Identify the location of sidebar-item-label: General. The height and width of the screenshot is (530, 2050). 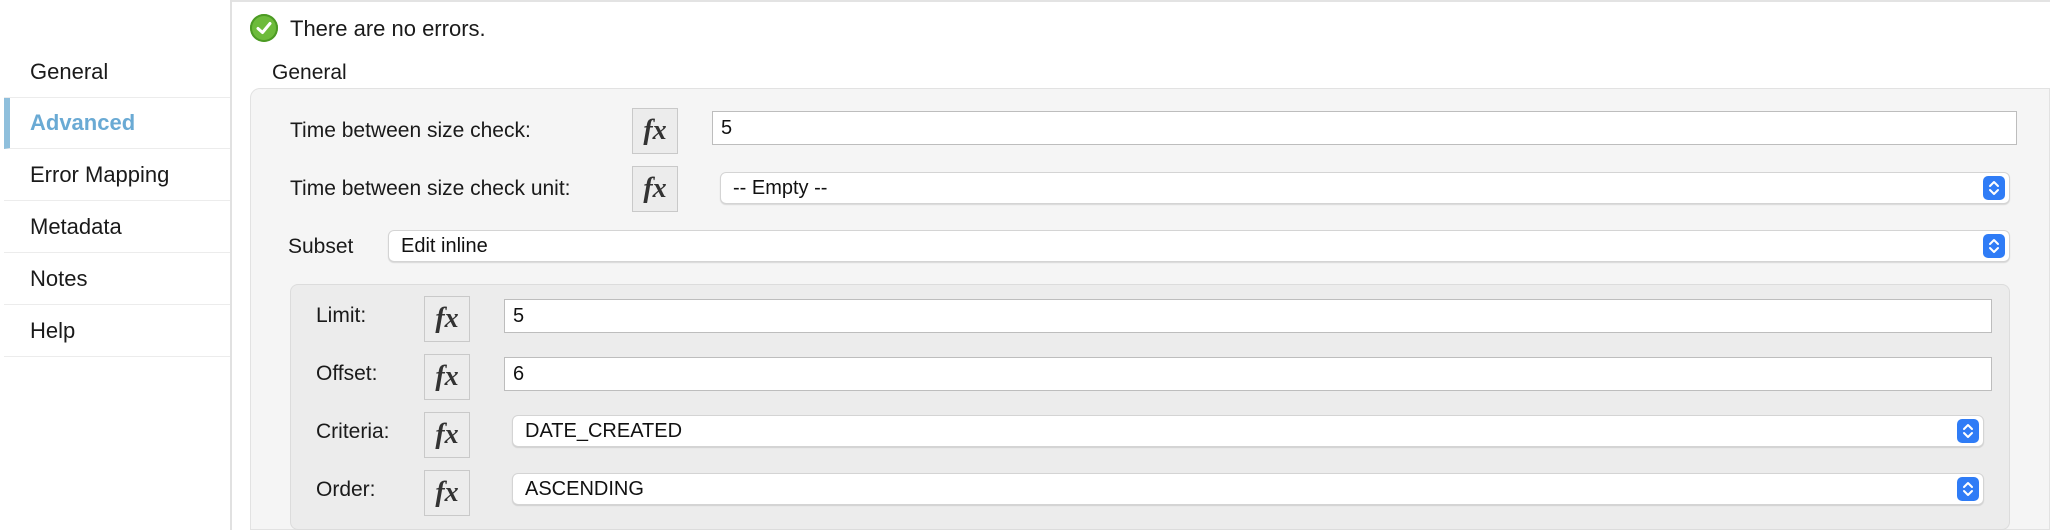
(69, 71).